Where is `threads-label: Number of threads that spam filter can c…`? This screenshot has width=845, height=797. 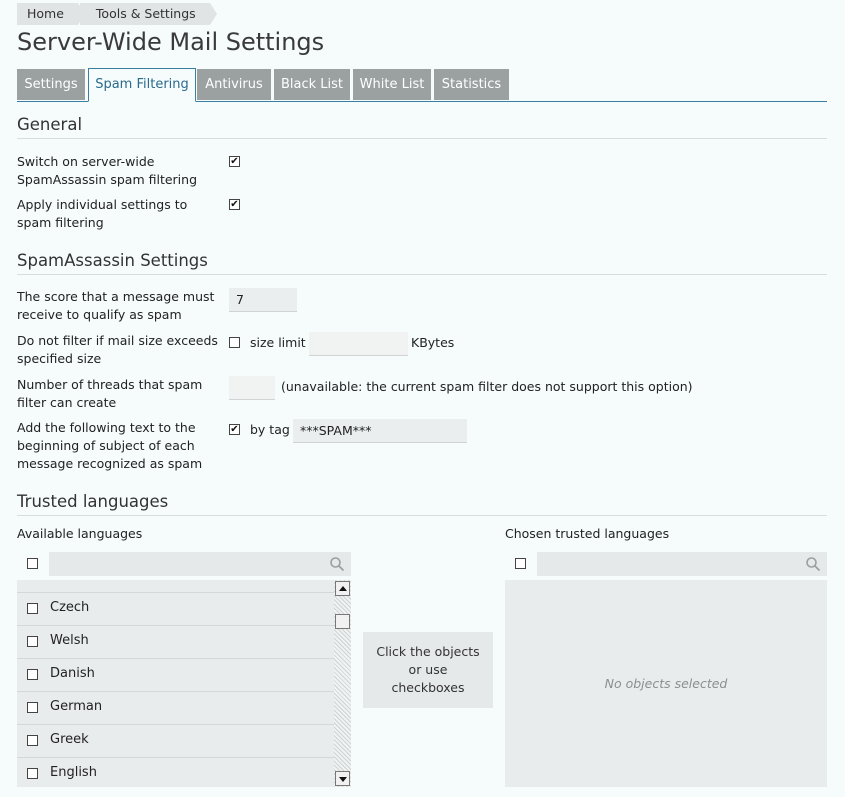
threads-label: Number of threads that spam filter can c… is located at coordinates (110, 393).